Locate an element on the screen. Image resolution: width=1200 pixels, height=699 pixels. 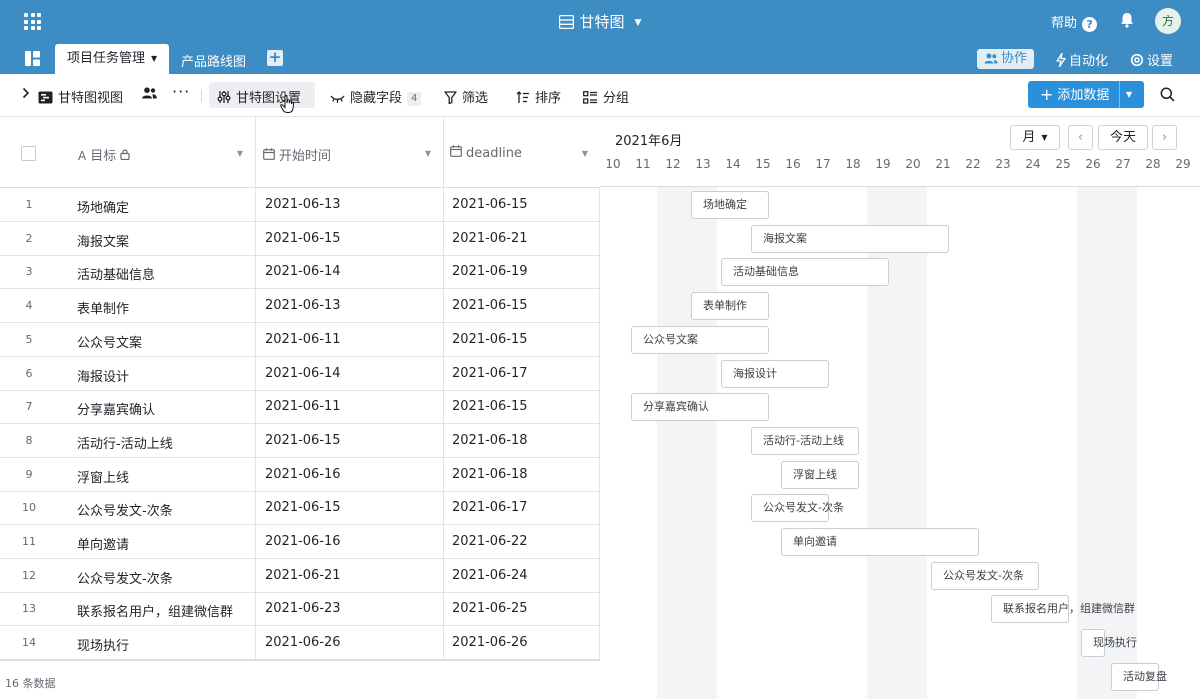
table-row: 8 活动行-活动上线 2021-06-15 2021-06-18 is located at coordinates (300, 441).